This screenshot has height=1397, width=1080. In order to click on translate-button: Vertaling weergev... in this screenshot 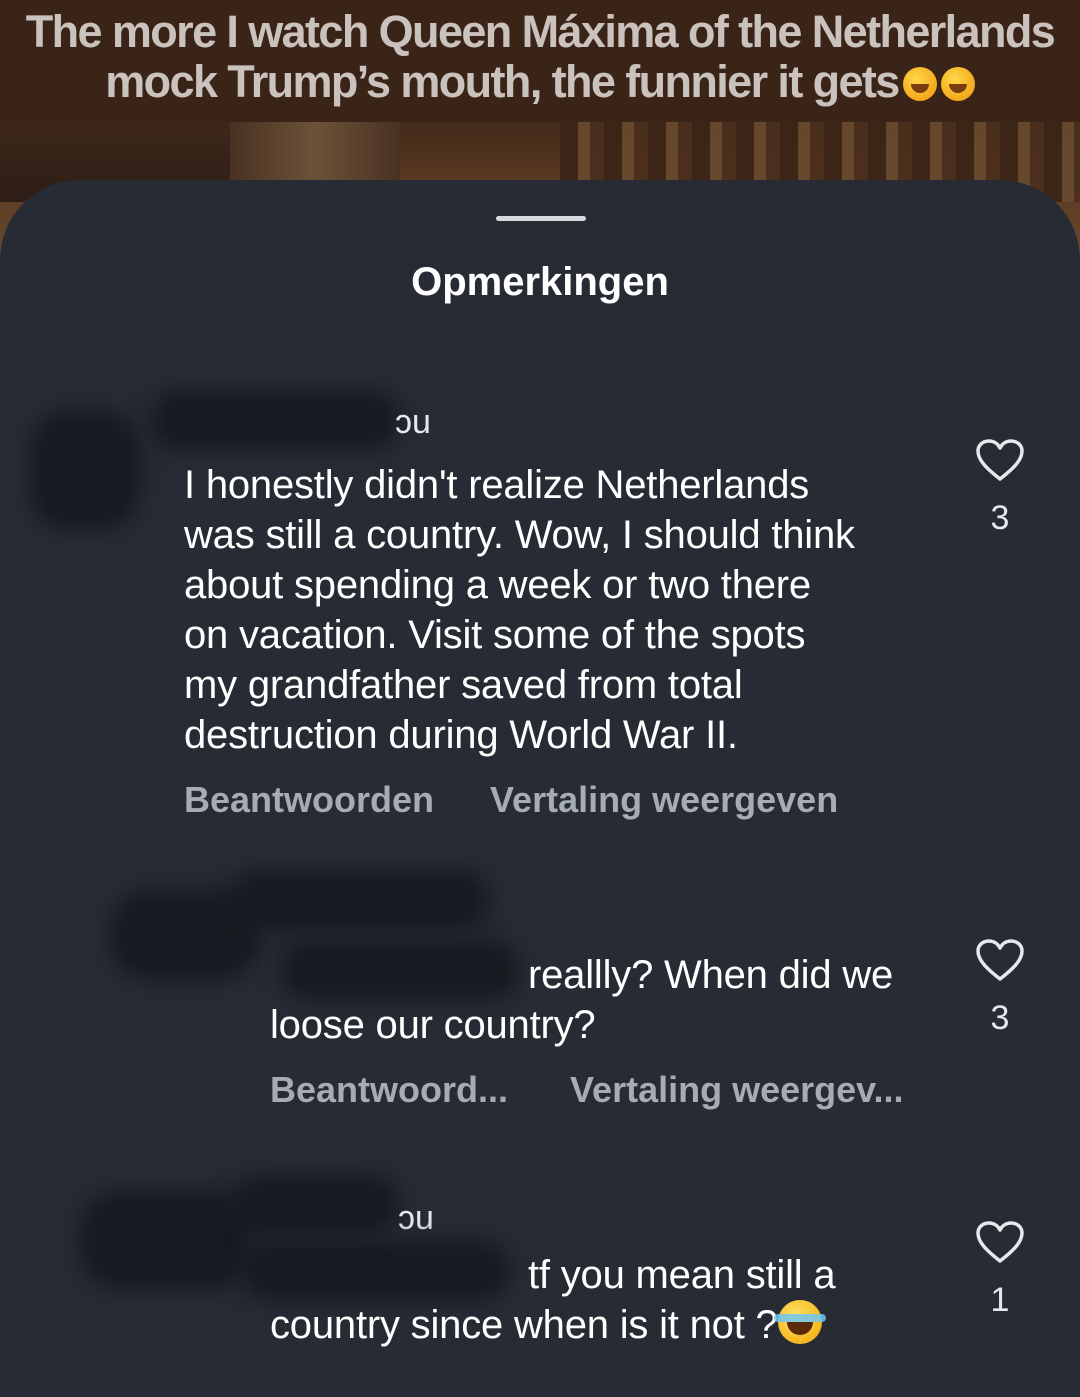, I will do `click(736, 1090)`.